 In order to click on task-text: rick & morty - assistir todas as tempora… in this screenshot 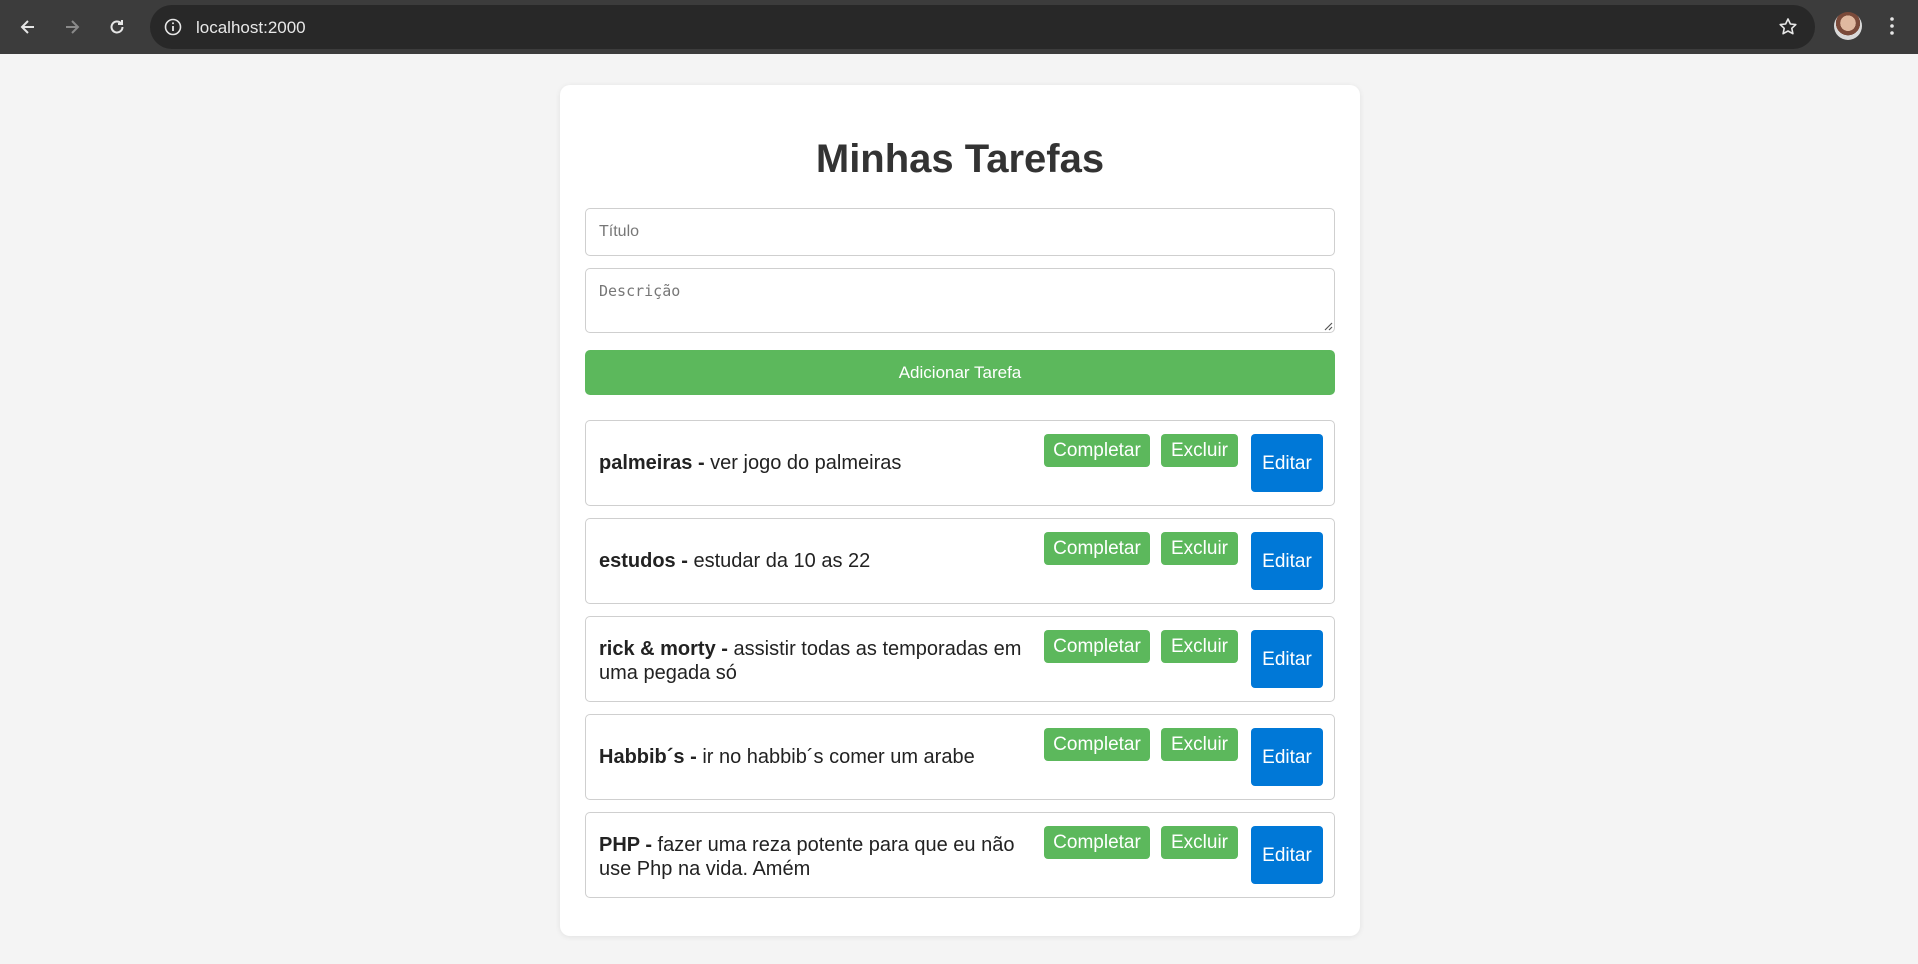, I will do `click(814, 661)`.